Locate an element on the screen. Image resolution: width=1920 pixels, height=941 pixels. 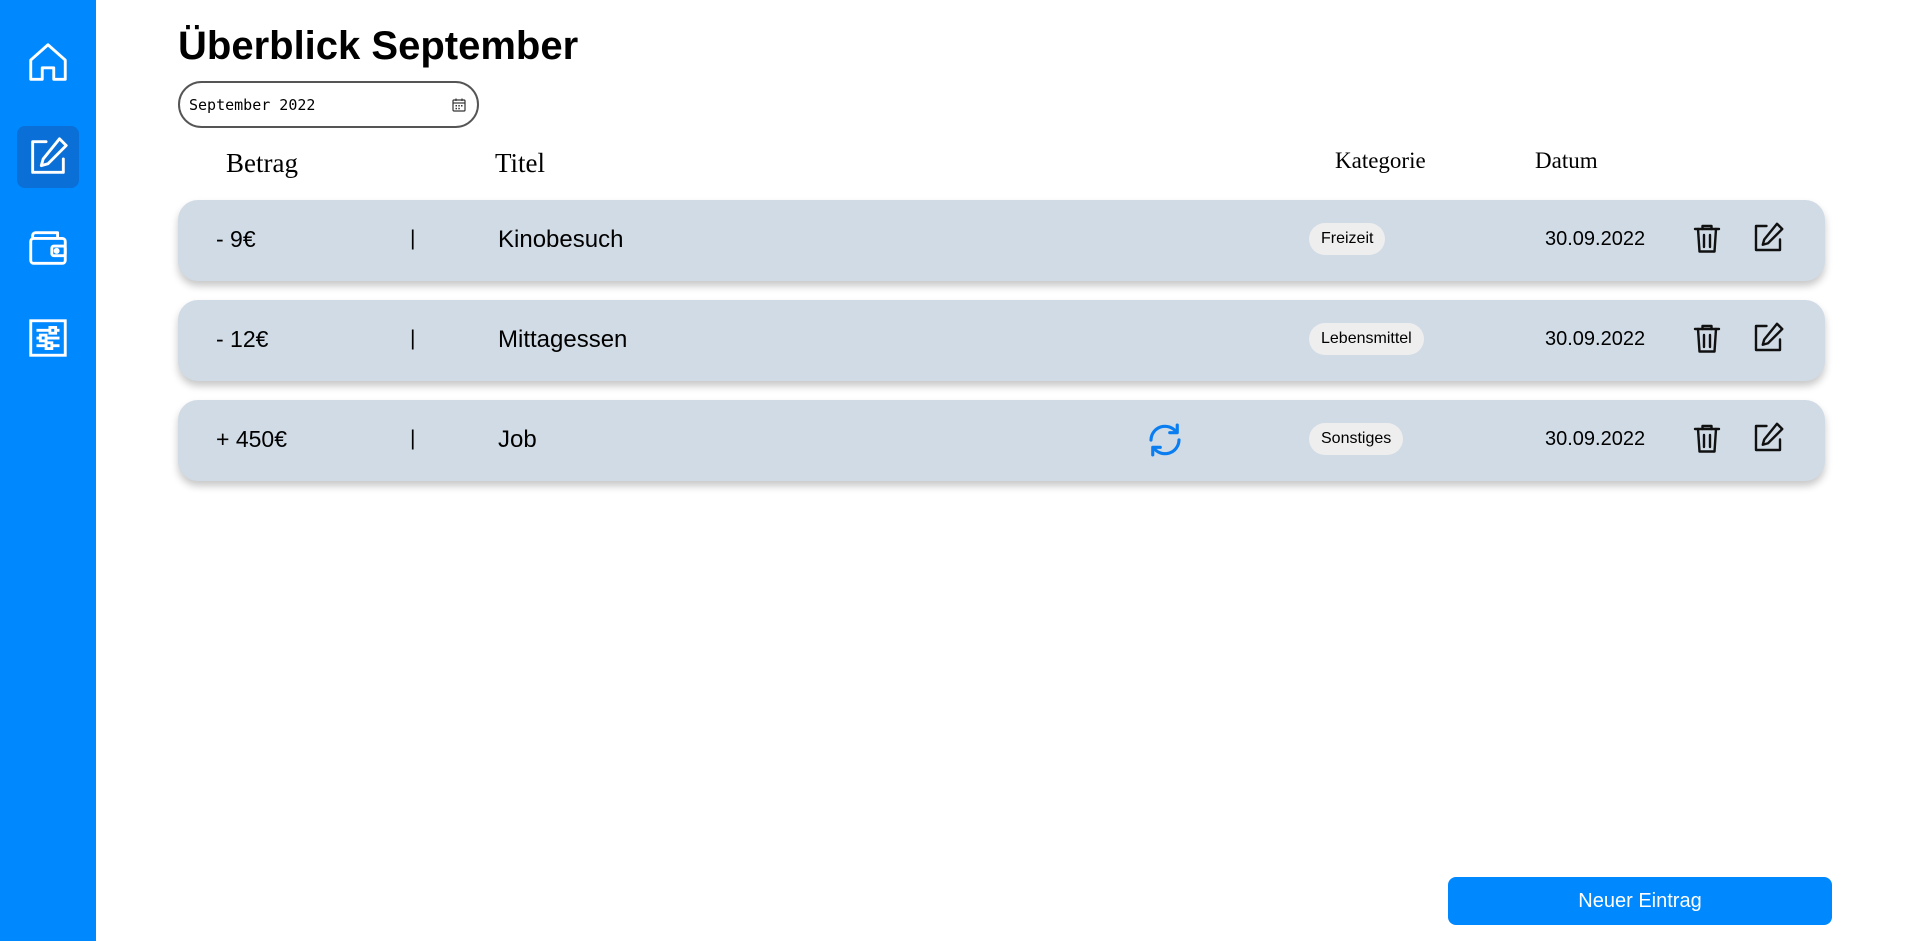
new-entry-button: Neuer Eintrag is located at coordinates (1640, 901).